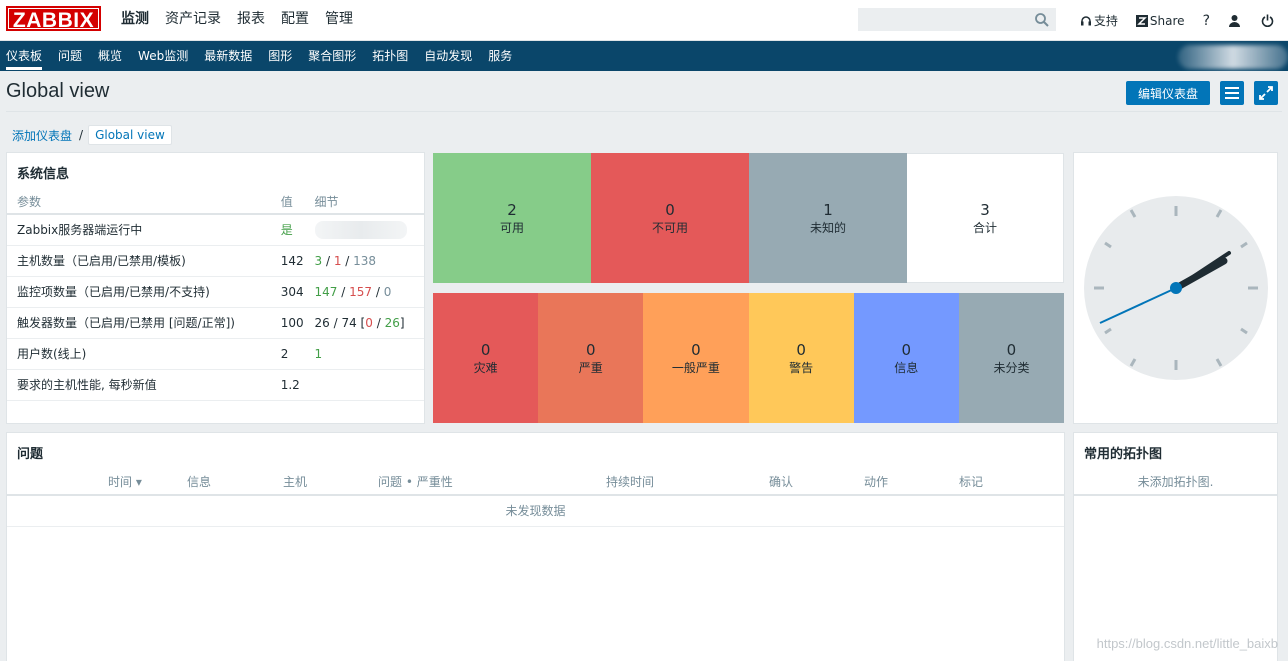 Image resolution: width=1288 pixels, height=661 pixels. Describe the element at coordinates (1123, 454) in the screenshot. I see `widget-title: 常用的拓扑图` at that location.